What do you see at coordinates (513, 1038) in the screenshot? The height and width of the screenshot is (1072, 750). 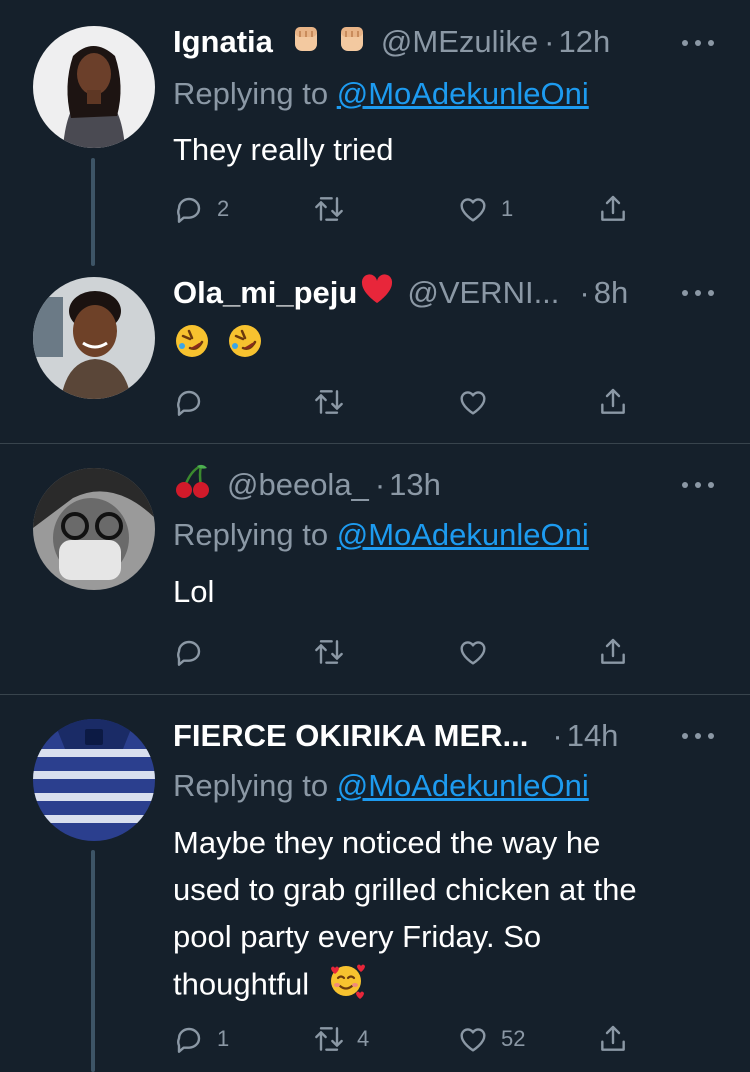 I see `like-count: 52` at bounding box center [513, 1038].